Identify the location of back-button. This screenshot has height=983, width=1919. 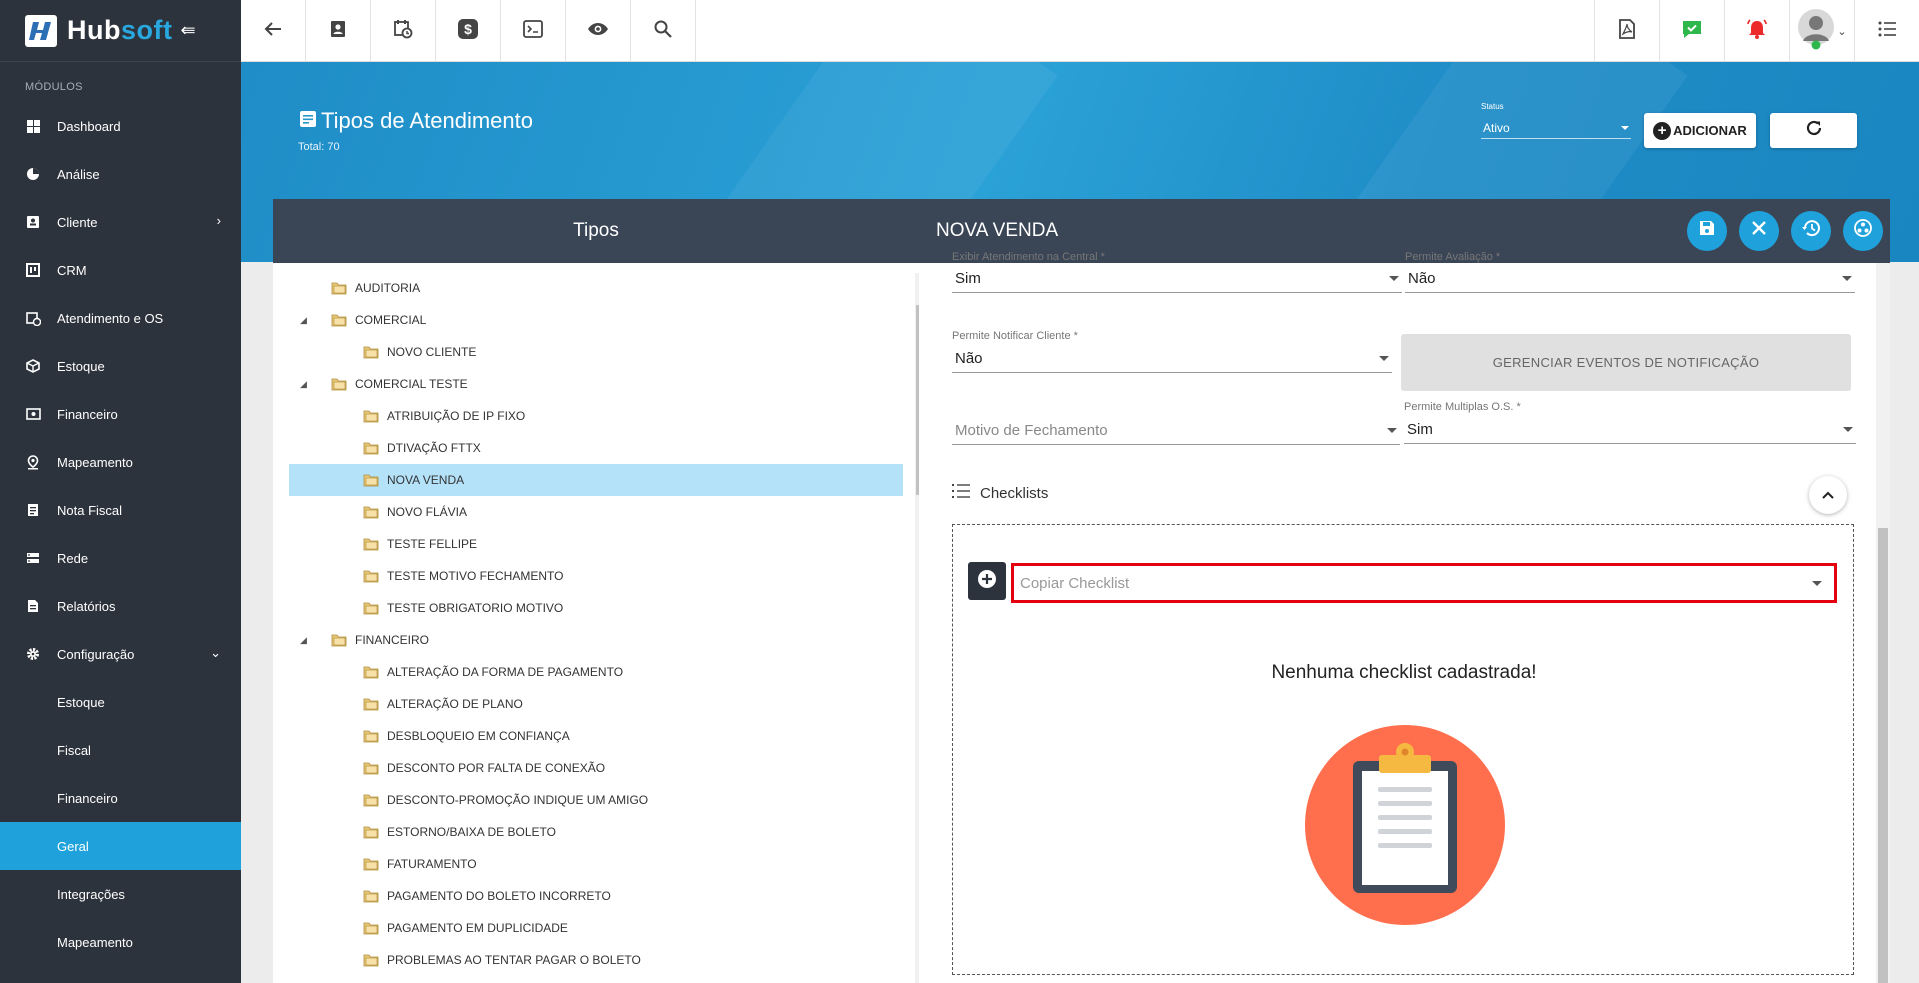
(273, 31).